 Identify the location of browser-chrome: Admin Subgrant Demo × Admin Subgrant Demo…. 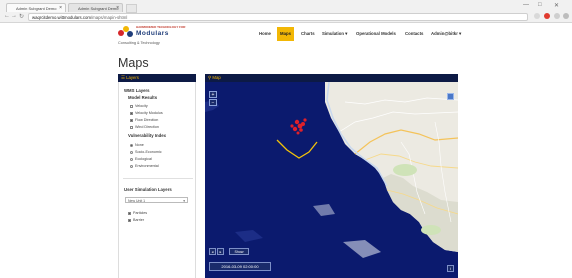
(286, 11).